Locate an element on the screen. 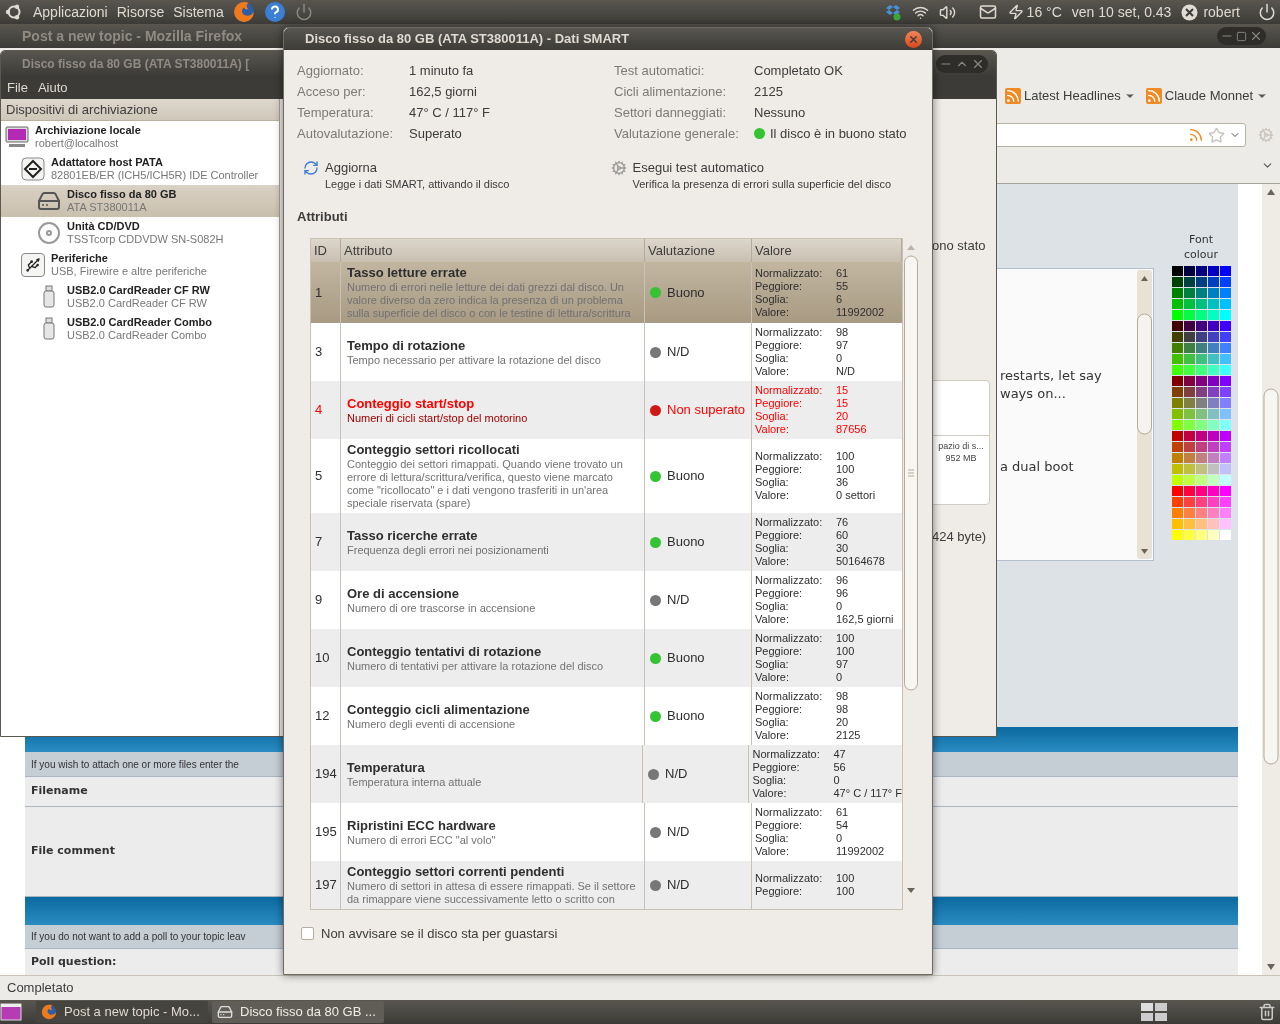  field-label: Valutazione generale: is located at coordinates (677, 133).